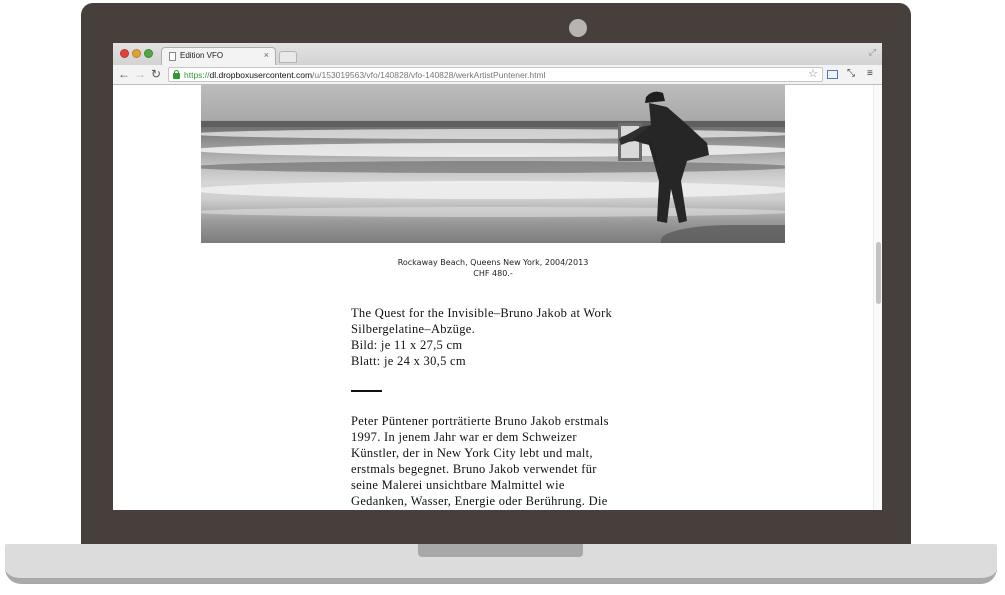 This screenshot has width=1005, height=595. What do you see at coordinates (851, 74) in the screenshot?
I see `extension-icon: ⤡` at bounding box center [851, 74].